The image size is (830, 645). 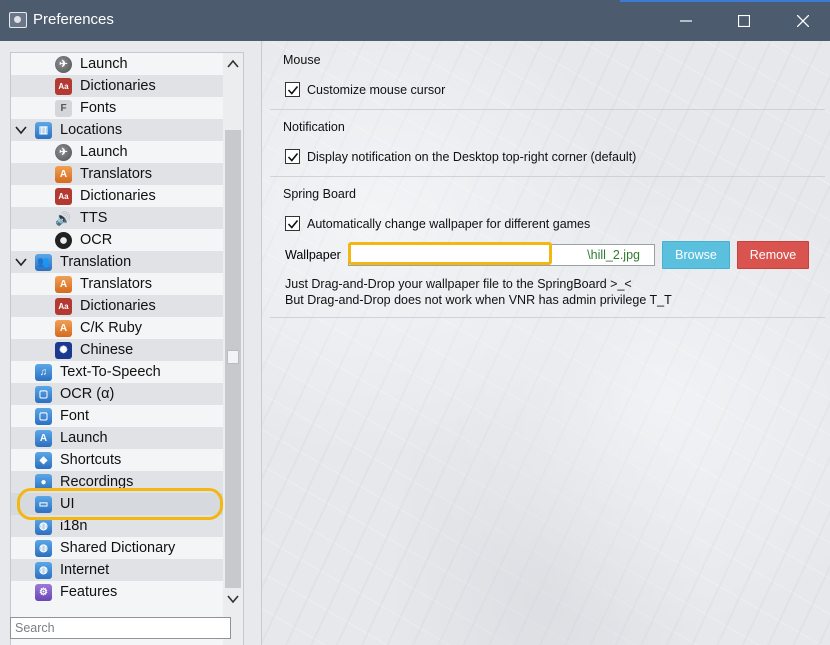 I want to click on speaker-icon: 🔊, so click(x=63, y=218).